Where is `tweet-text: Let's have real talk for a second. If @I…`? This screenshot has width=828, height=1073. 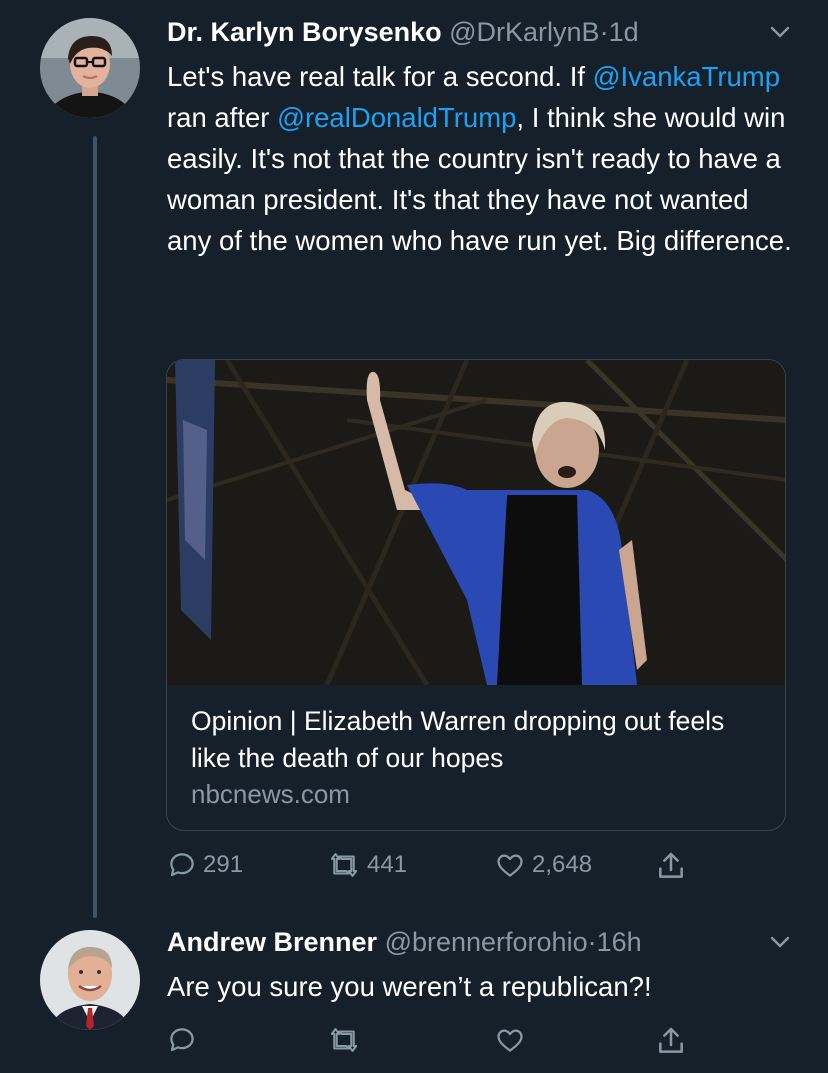
tweet-text: Let's have real talk for a second. If @I… is located at coordinates (479, 158).